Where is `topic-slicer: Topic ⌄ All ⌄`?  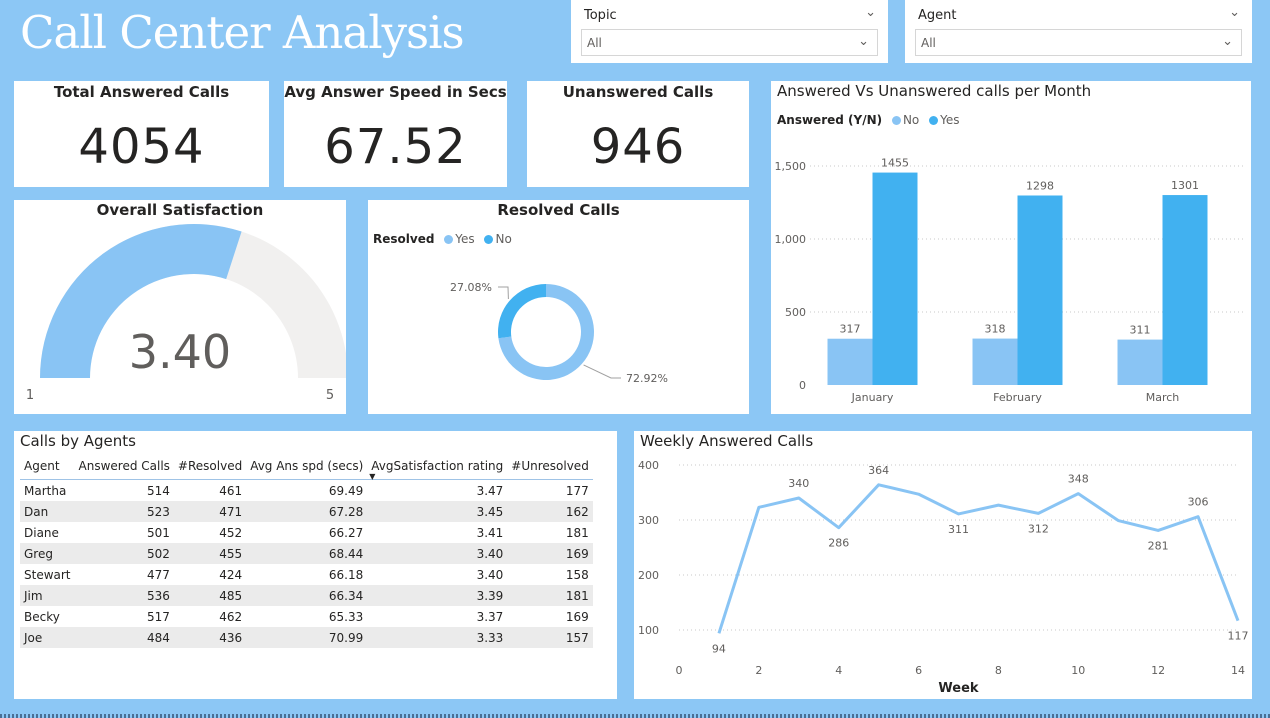
topic-slicer: Topic ⌄ All ⌄ is located at coordinates (729, 31).